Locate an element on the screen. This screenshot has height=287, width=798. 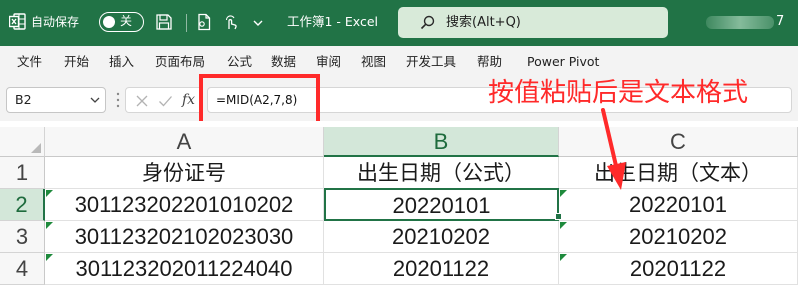
cell-b2-active: 20220101 is located at coordinates (441, 204).